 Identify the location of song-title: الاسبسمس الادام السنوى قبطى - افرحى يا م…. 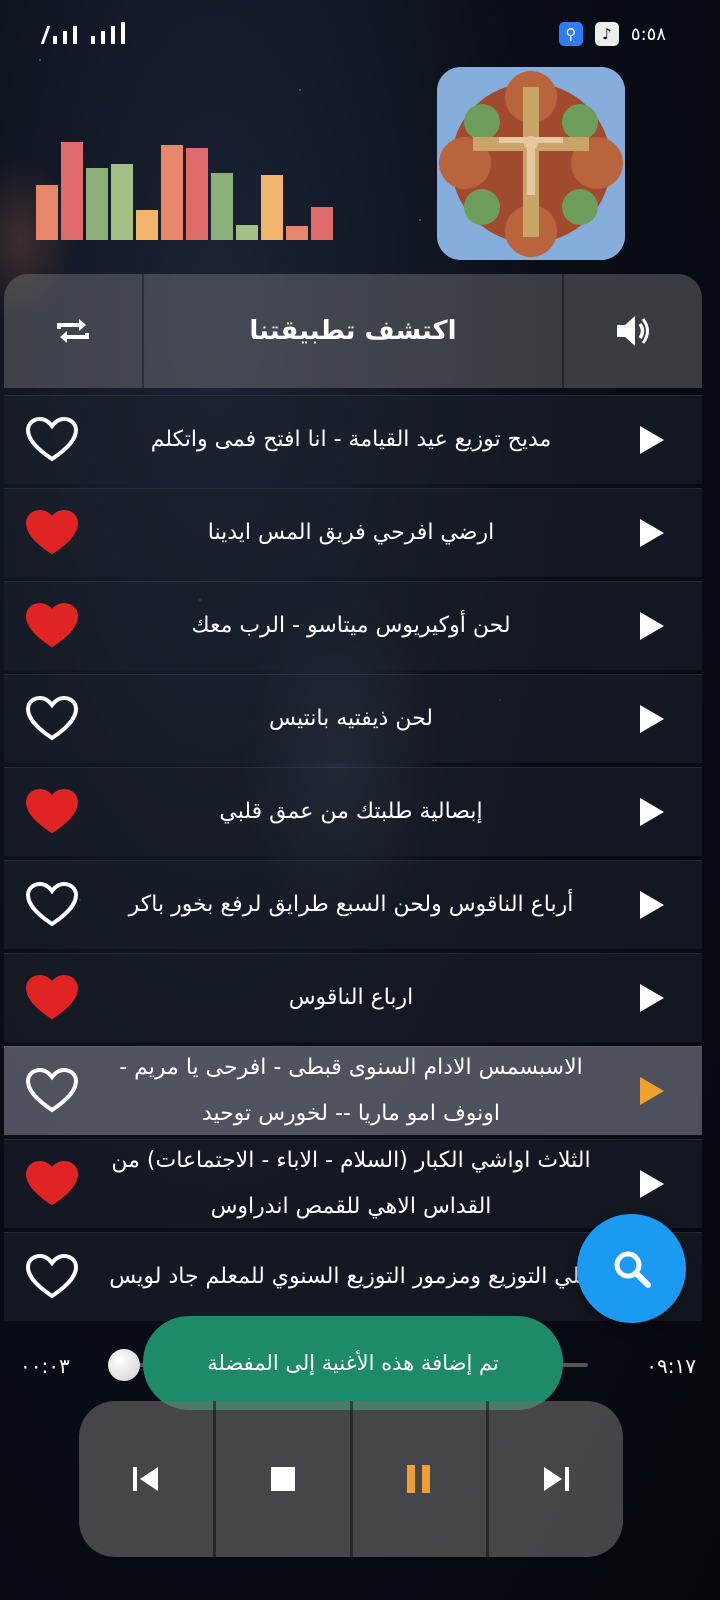
(351, 1090).